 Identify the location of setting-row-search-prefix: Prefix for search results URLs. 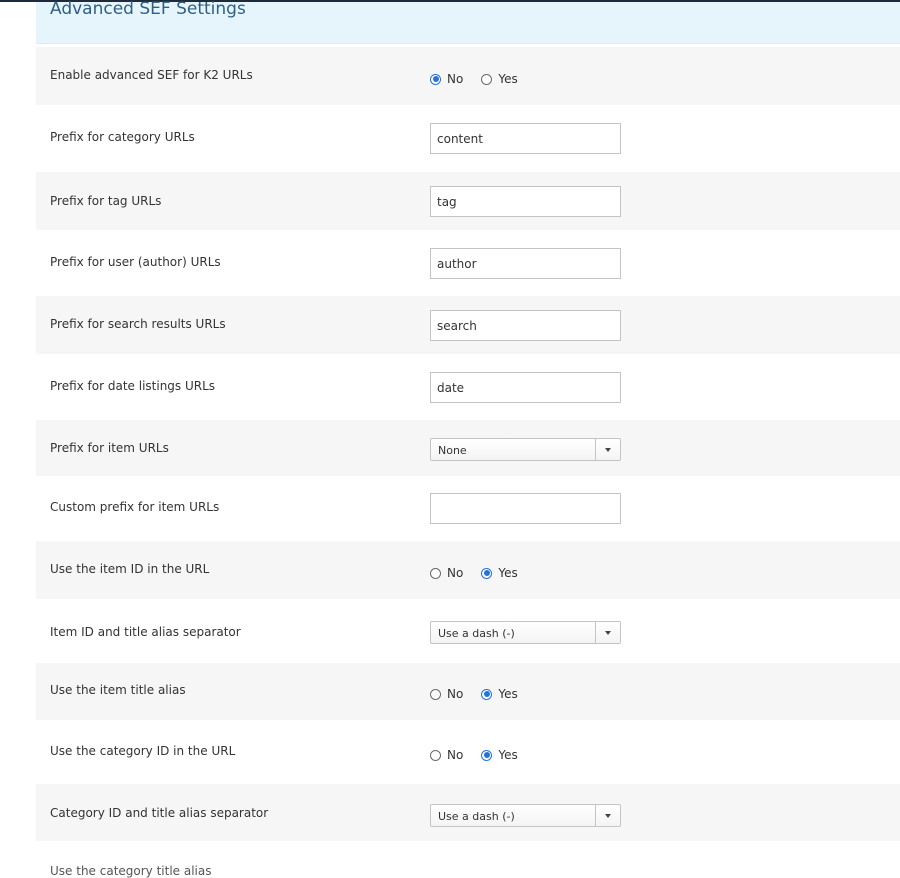
(468, 325).